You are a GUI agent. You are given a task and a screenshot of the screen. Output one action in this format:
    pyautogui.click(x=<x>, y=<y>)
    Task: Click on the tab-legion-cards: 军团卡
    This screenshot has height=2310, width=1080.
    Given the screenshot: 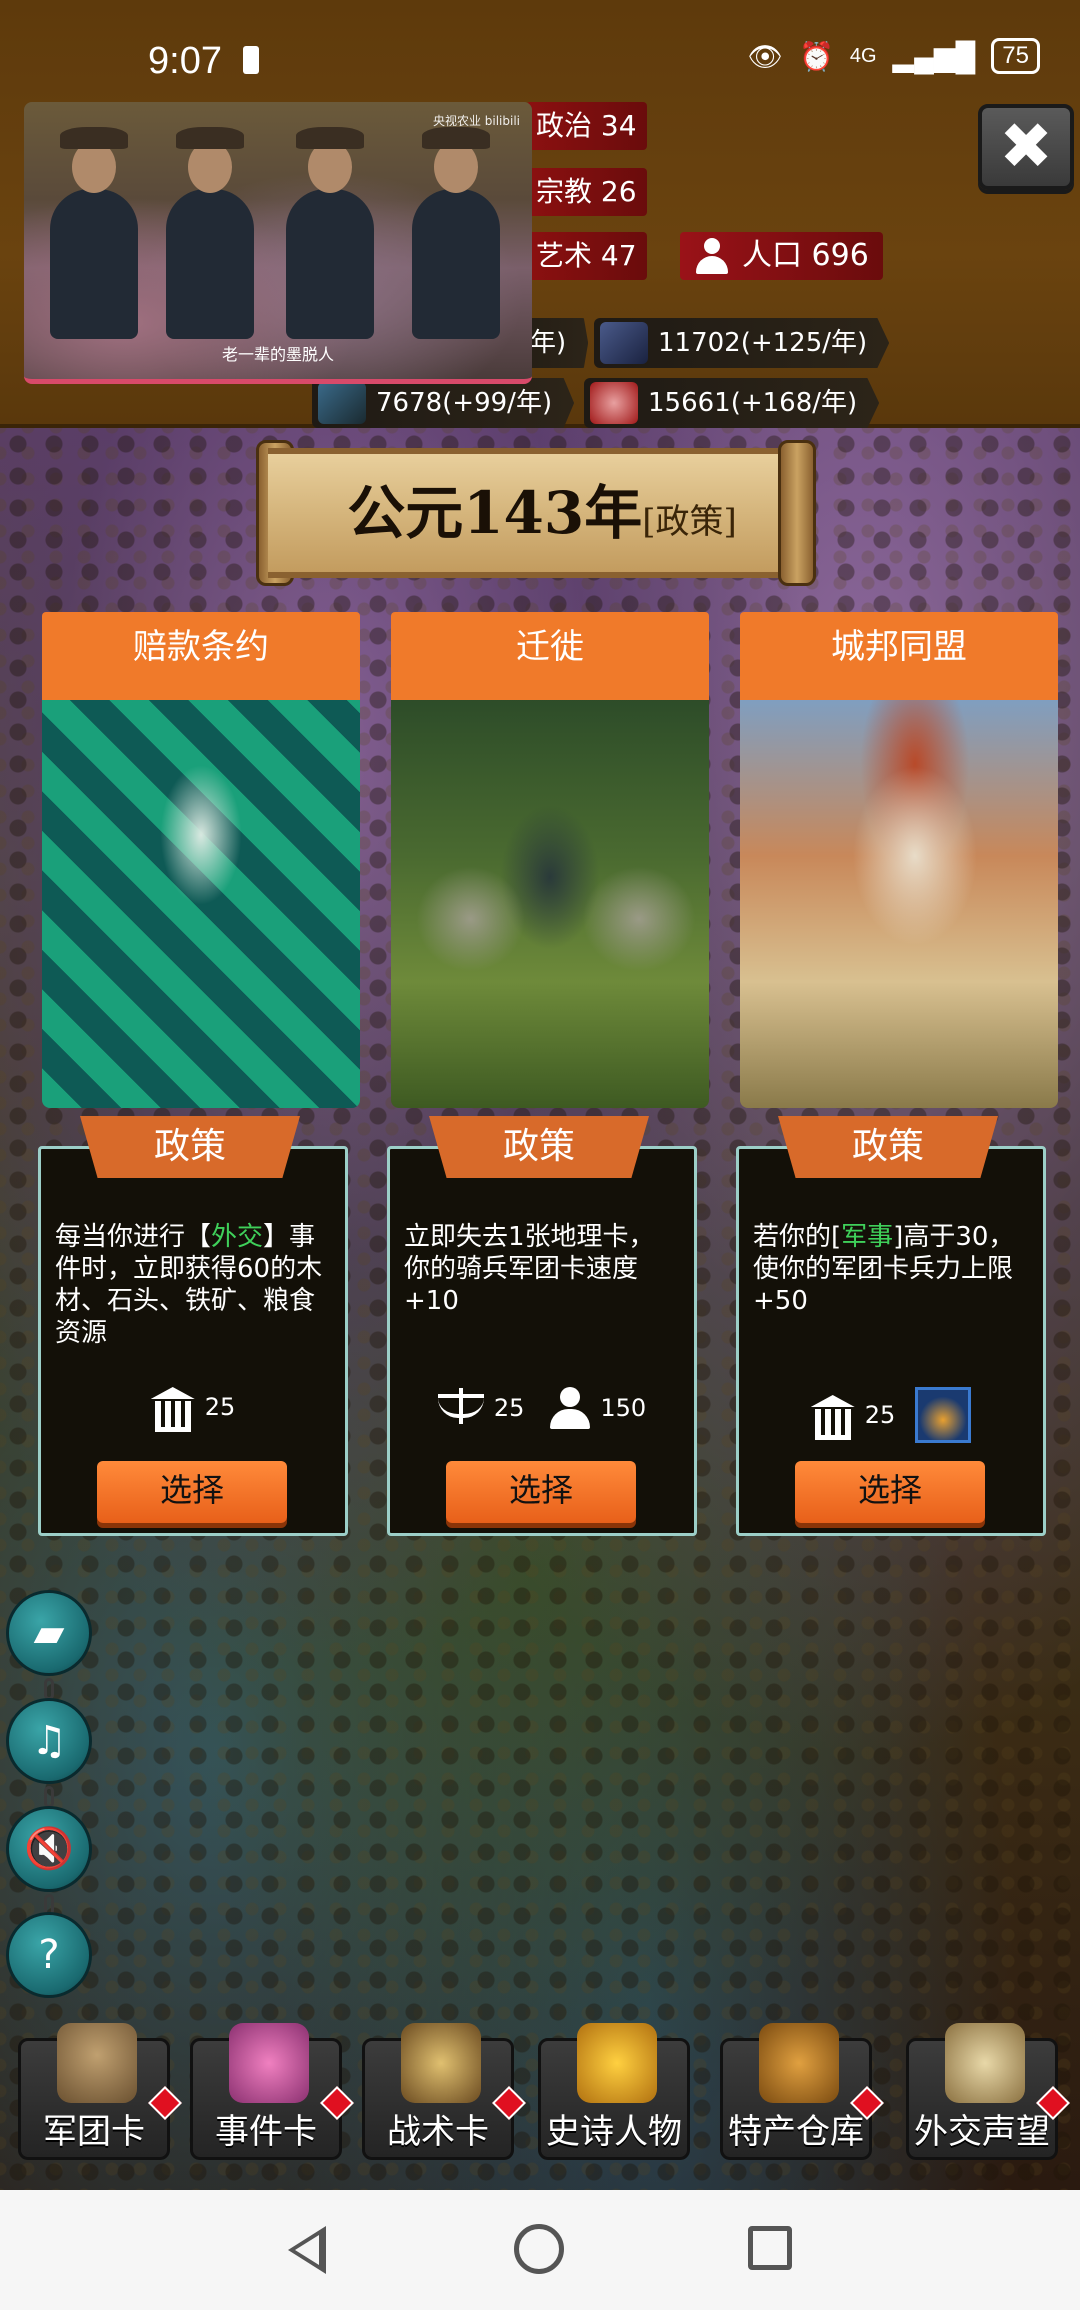 What is the action you would take?
    pyautogui.click(x=100, y=2091)
    